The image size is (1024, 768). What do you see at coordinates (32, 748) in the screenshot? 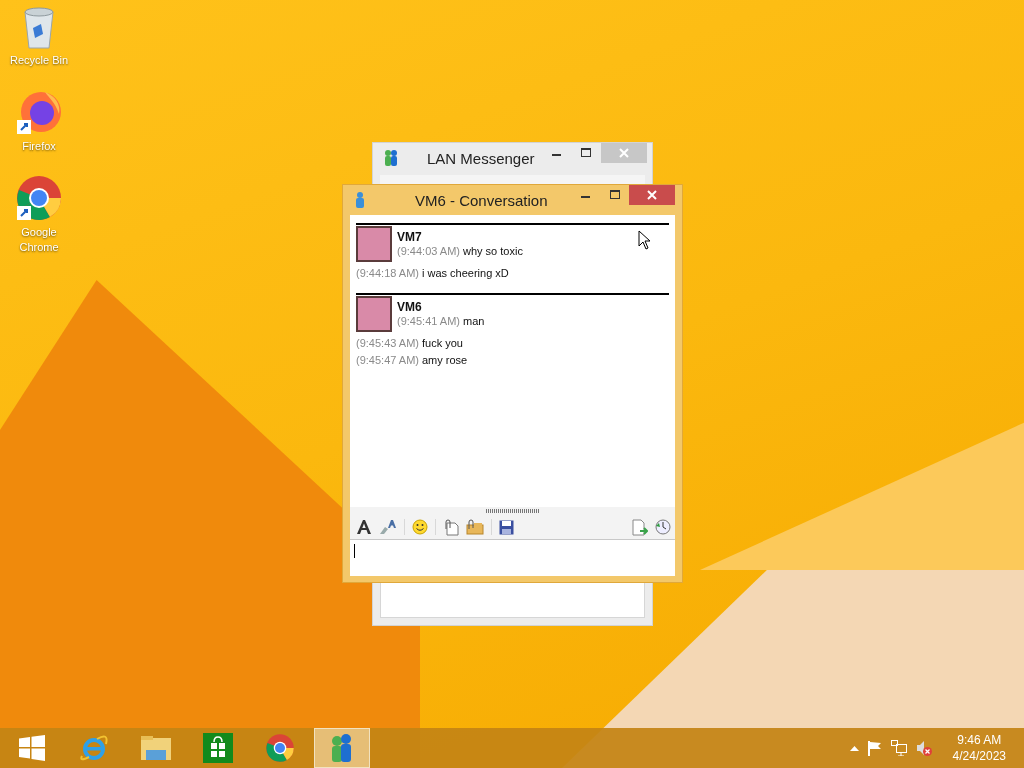
I see `windows-logo-icon` at bounding box center [32, 748].